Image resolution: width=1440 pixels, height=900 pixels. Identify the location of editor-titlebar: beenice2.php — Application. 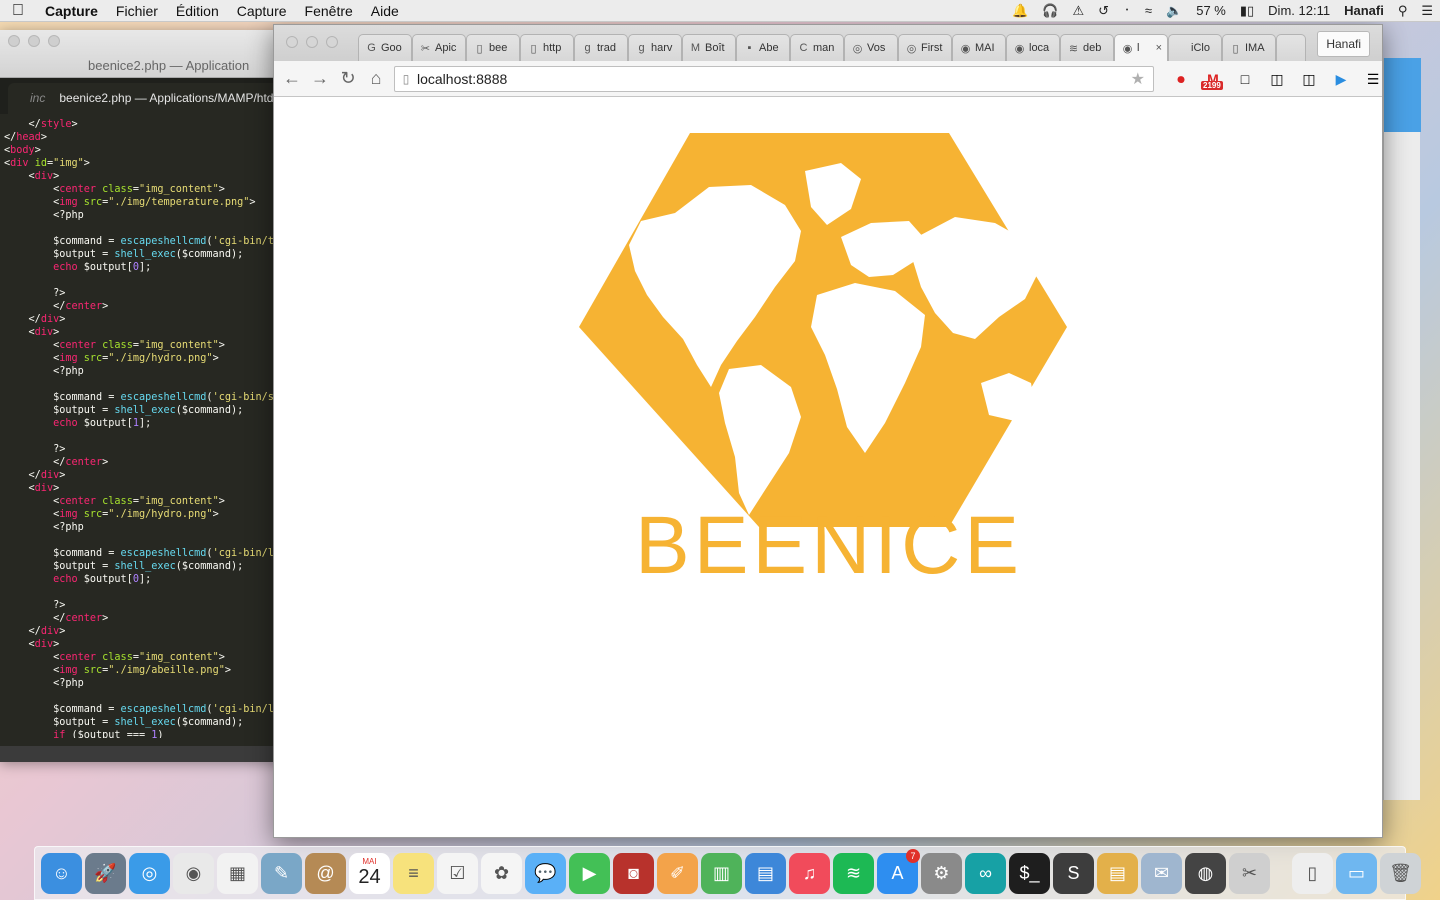
(145, 54).